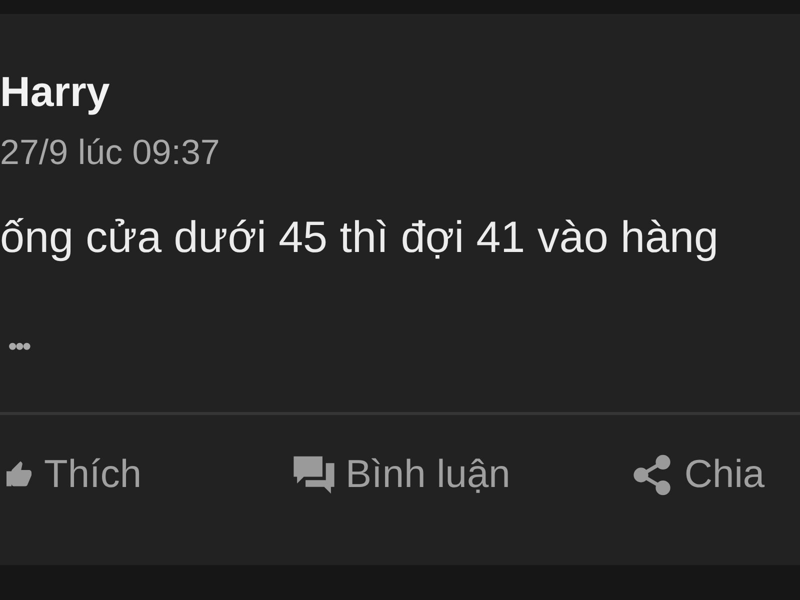  Describe the element at coordinates (55, 92) in the screenshot. I see `author-name: Harry` at that location.